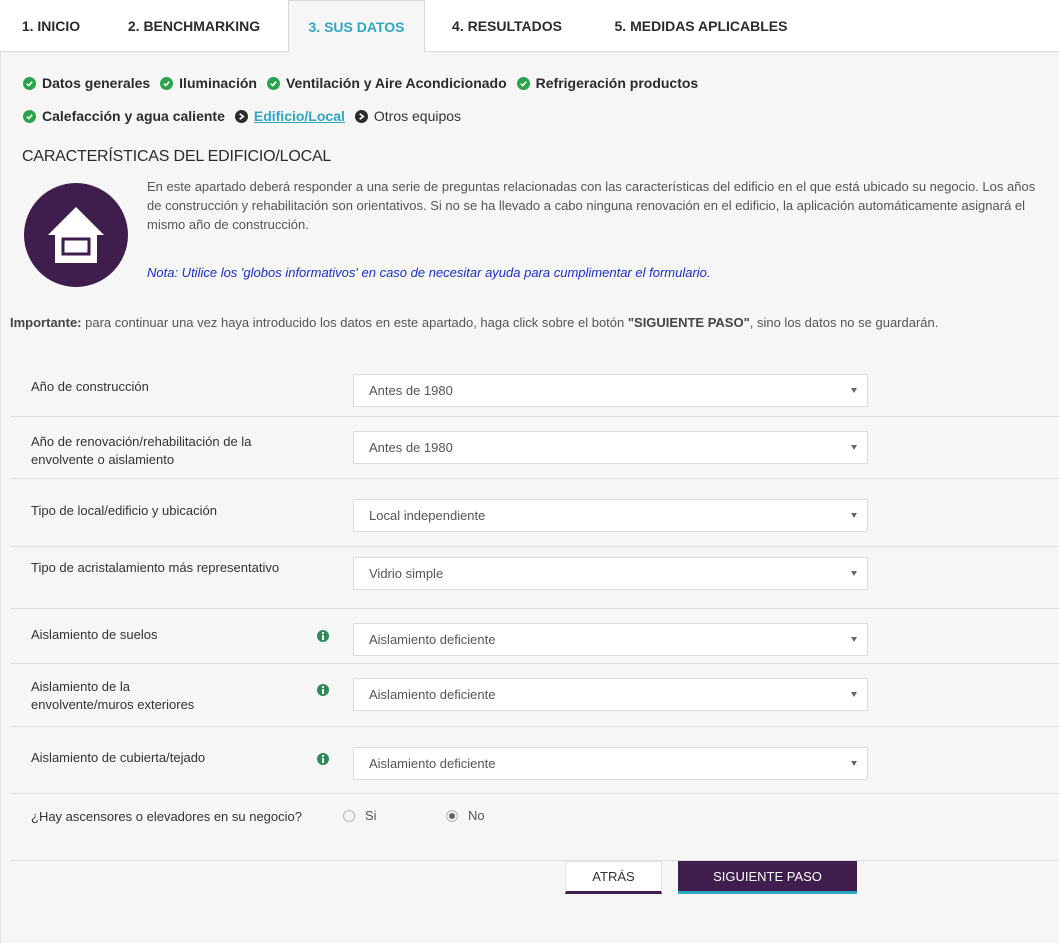  I want to click on roof-insulation-select: Aislamiento deficiente, so click(610, 763).